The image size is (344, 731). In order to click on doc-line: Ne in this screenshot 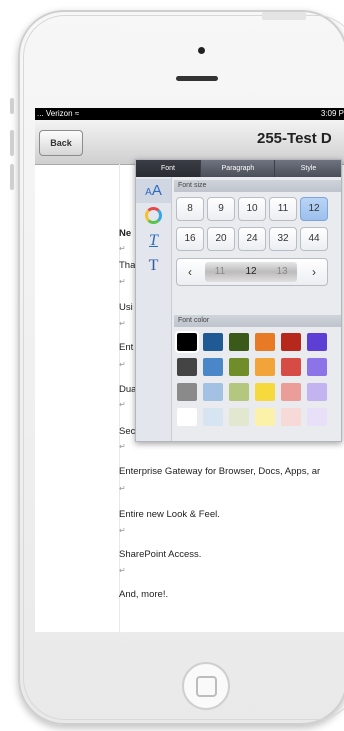, I will do `click(125, 233)`.